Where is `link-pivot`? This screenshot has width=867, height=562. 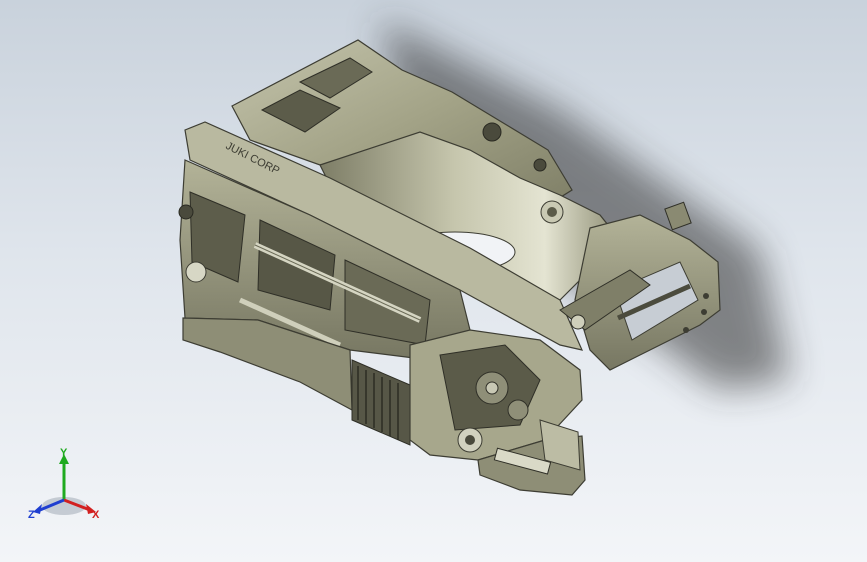
link-pivot is located at coordinates (578, 322).